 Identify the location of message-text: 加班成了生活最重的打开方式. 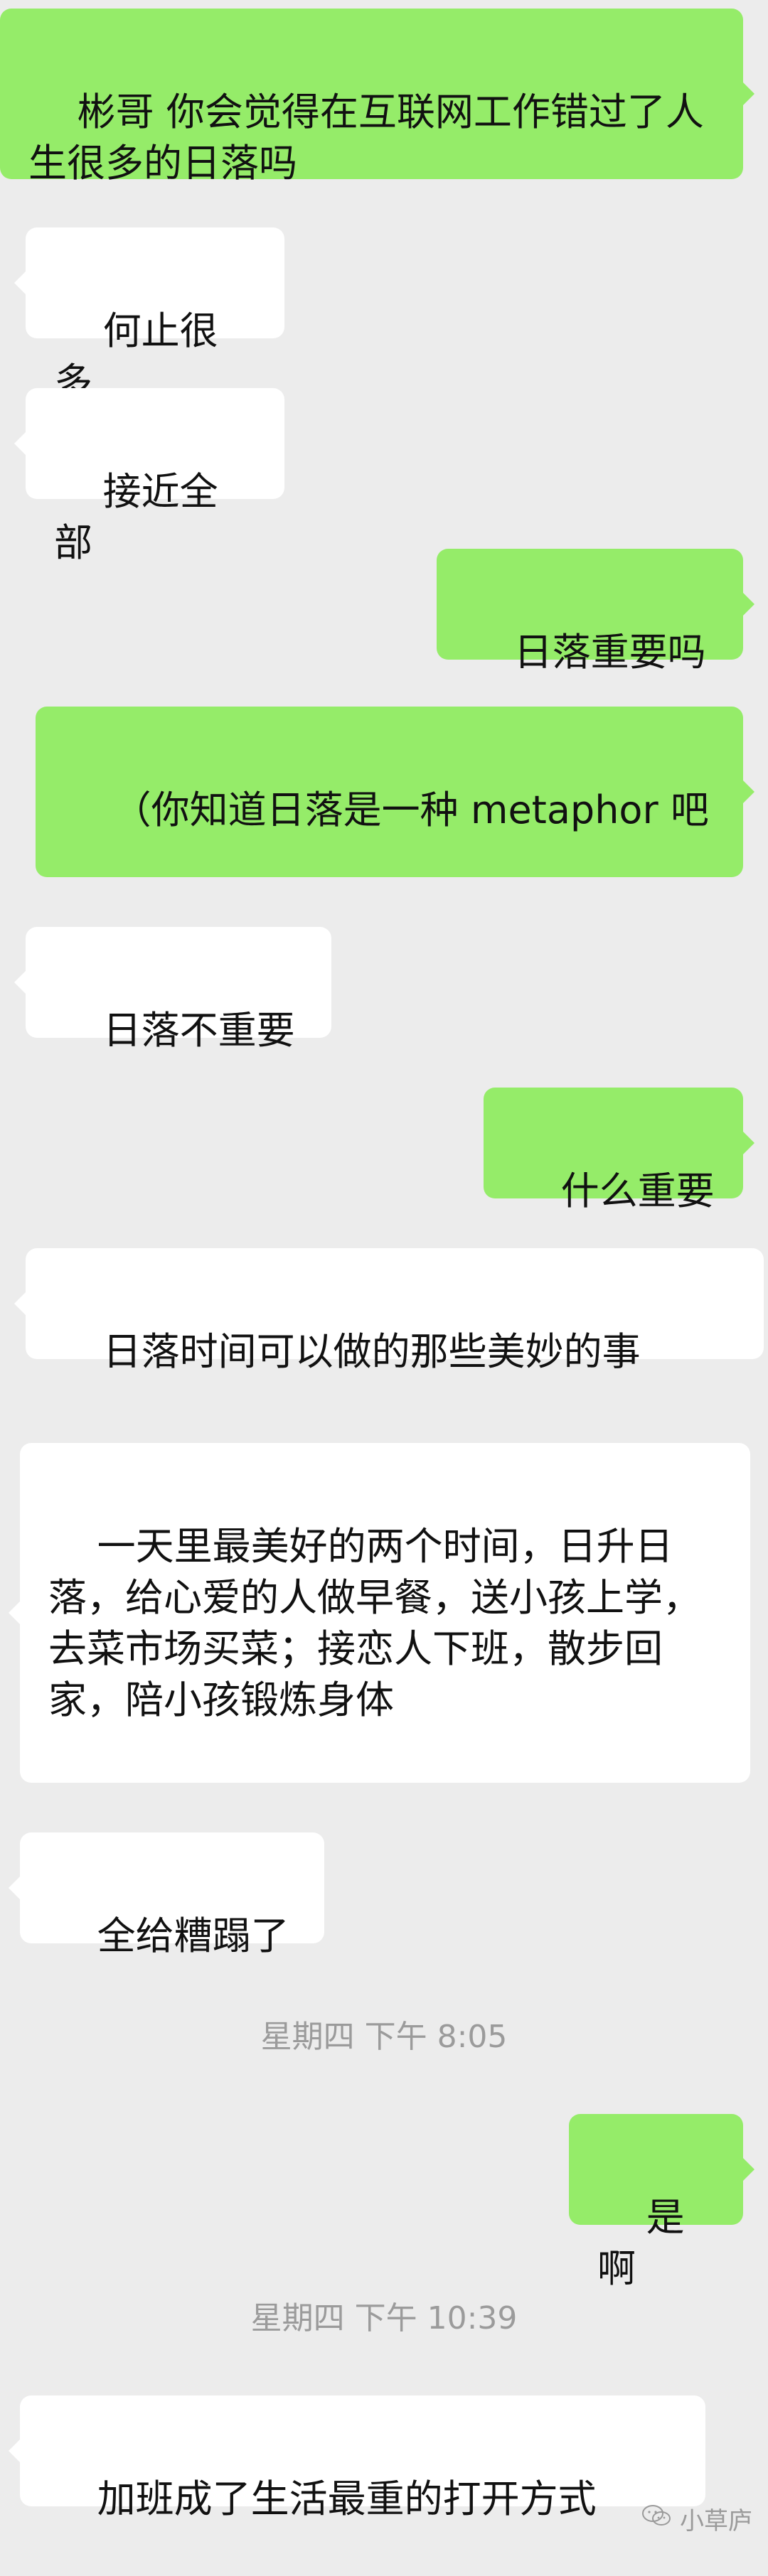
(347, 2498).